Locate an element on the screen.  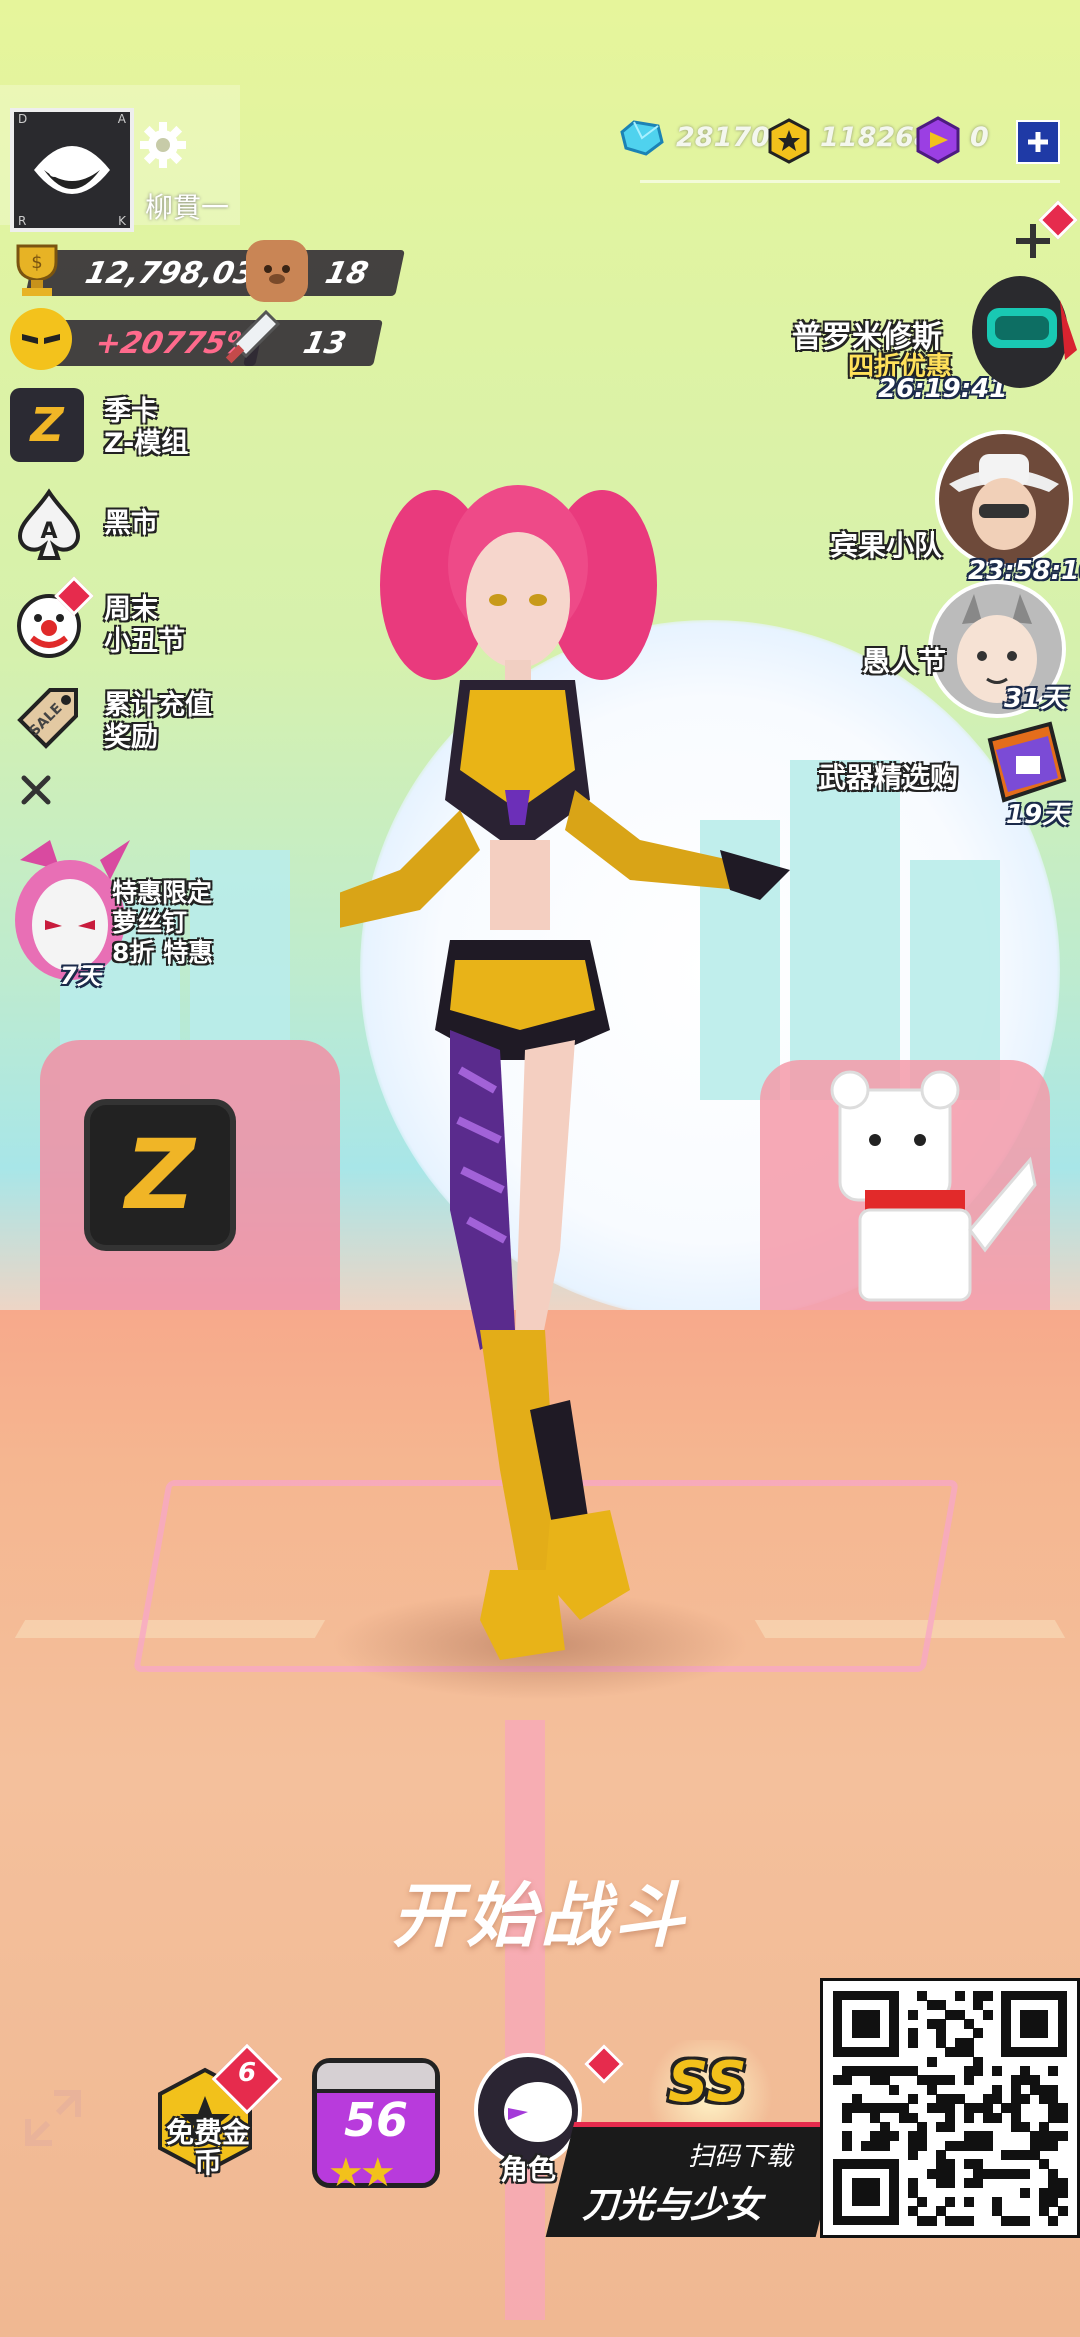
collapse-menu-button is located at coordinates (36, 790).